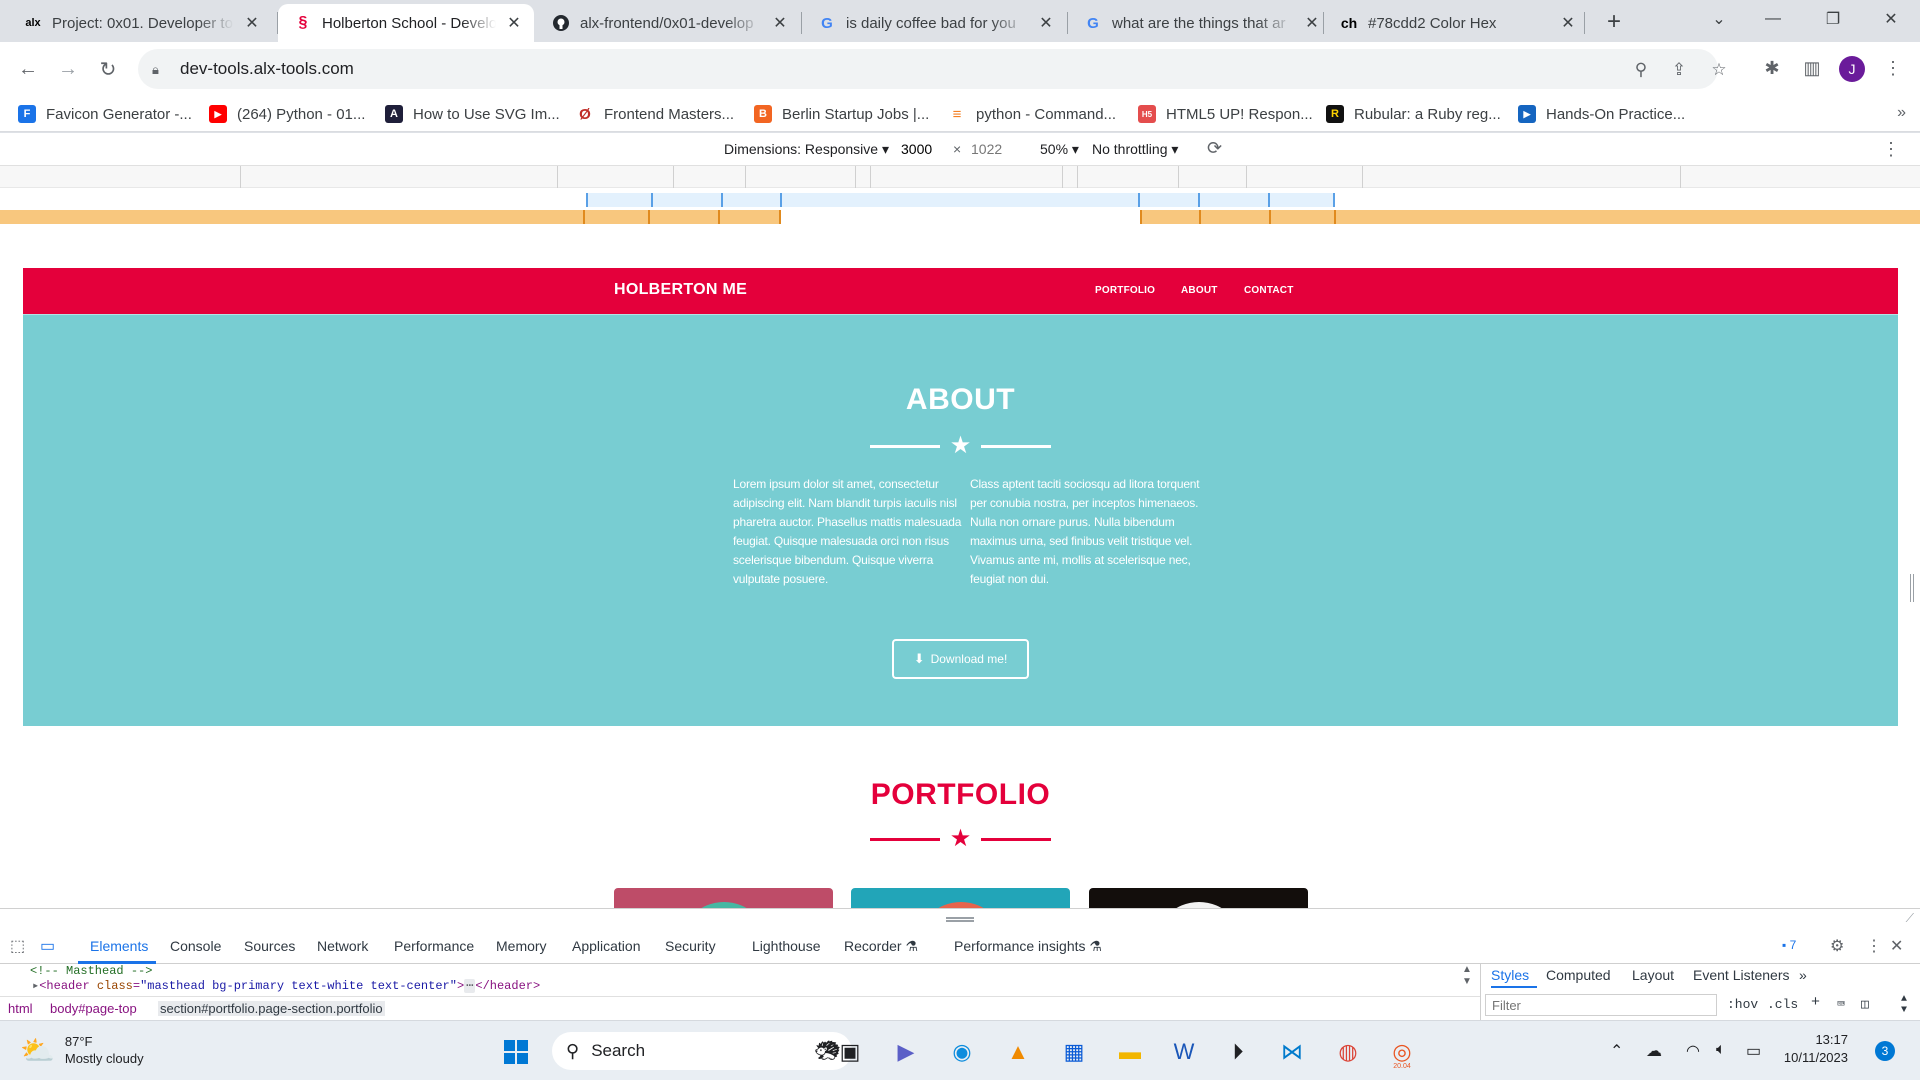  Describe the element at coordinates (1773, 19) in the screenshot. I see `minimize-icon: —` at that location.